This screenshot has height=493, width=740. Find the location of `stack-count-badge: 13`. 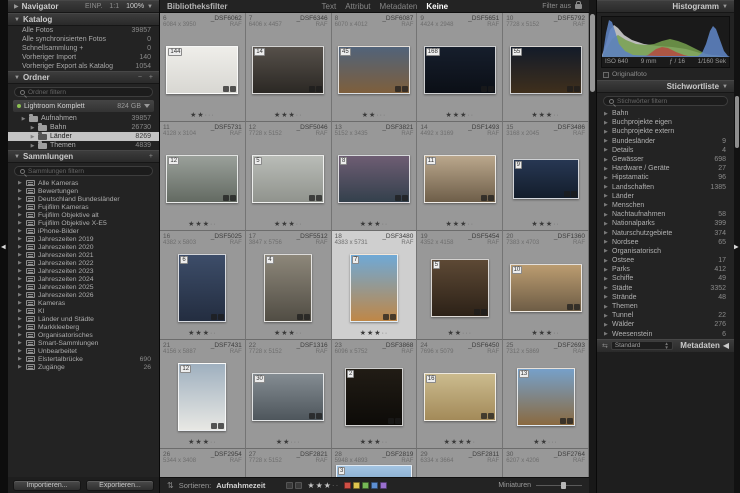

stack-count-badge: 13 is located at coordinates (524, 373).